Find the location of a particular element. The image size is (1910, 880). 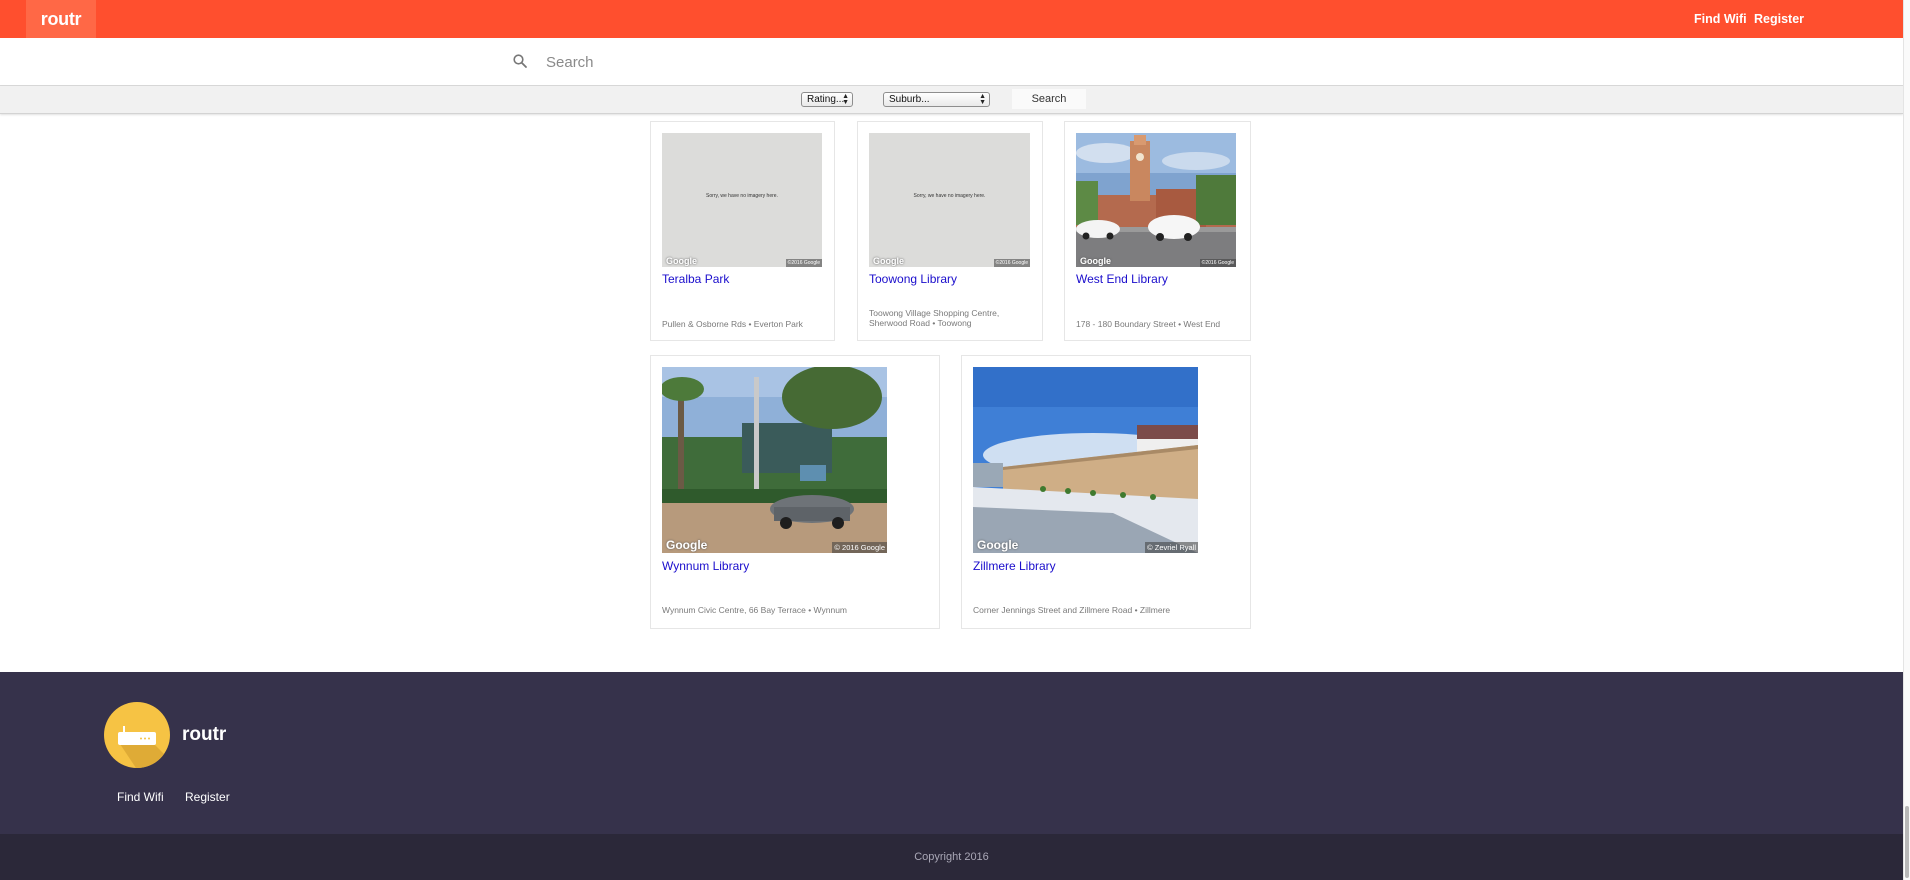

filter-bar: Rating... ▲ ▼ Suburb... ▲ ▼ Search is located at coordinates (951, 100).